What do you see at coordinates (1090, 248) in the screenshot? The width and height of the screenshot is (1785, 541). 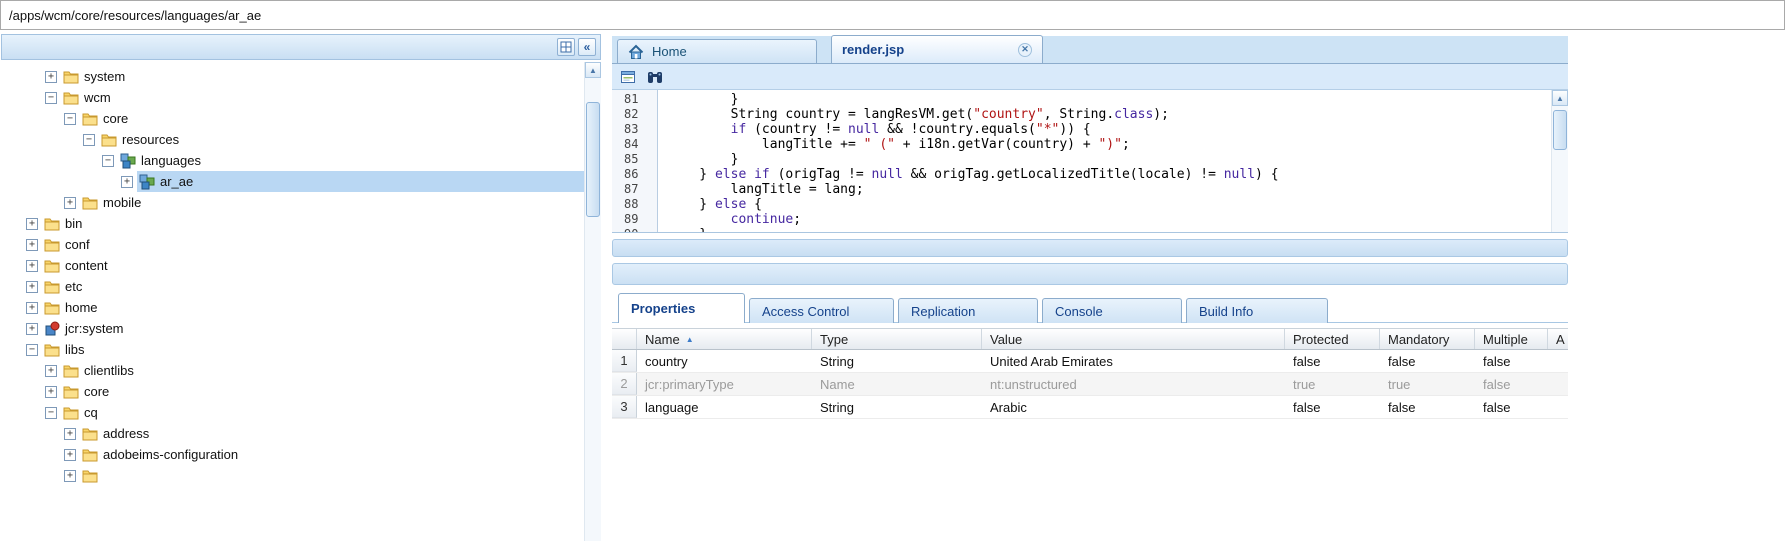 I see `code-horizontal-scrollbar` at bounding box center [1090, 248].